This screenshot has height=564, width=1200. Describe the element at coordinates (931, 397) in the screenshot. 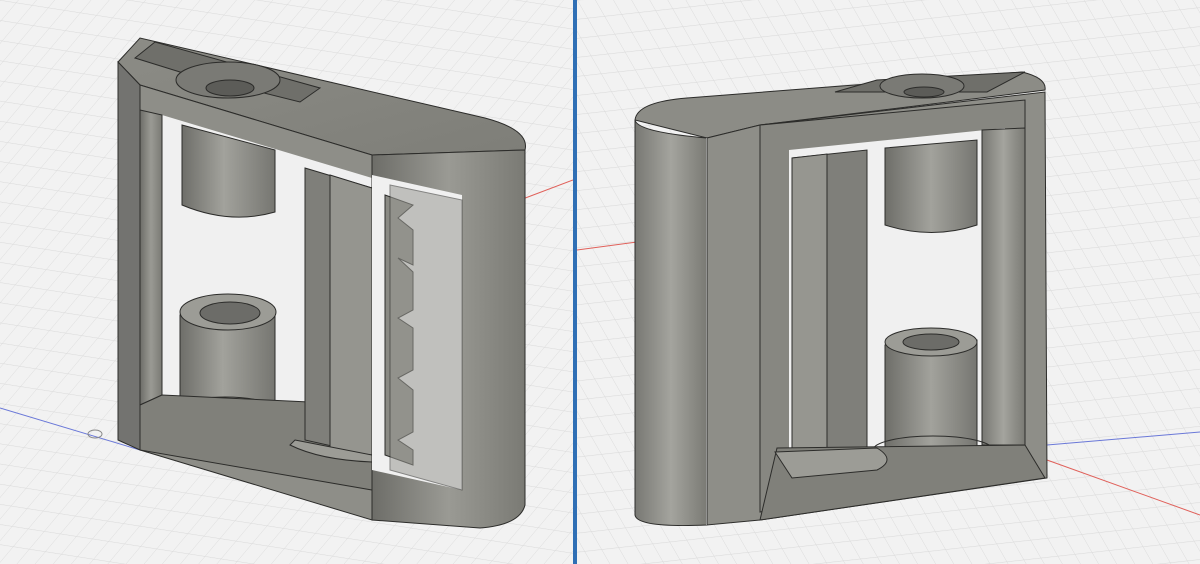

I see `lower-boss` at that location.